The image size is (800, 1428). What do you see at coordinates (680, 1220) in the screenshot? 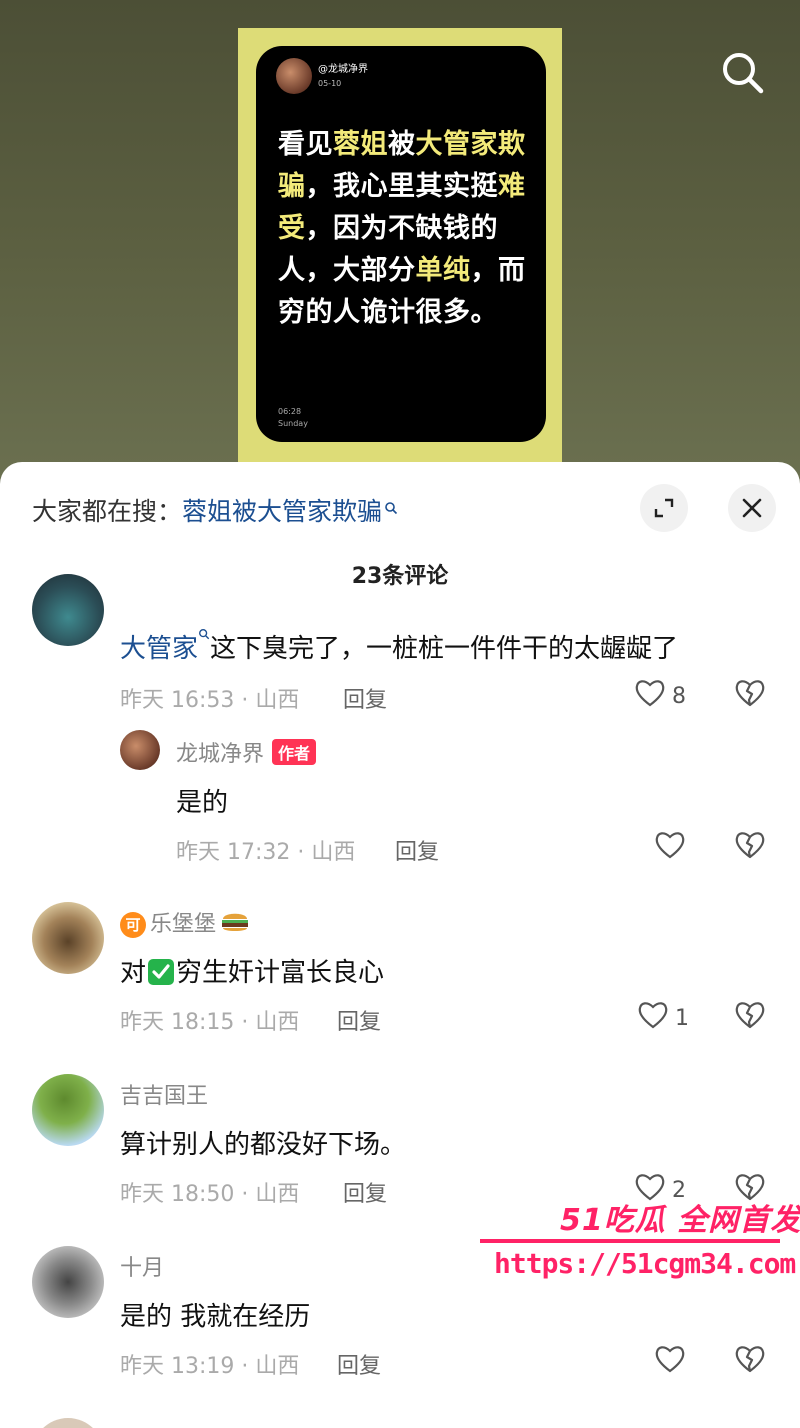
I see `watermark-title: 51吃瓜 全网首发` at bounding box center [680, 1220].